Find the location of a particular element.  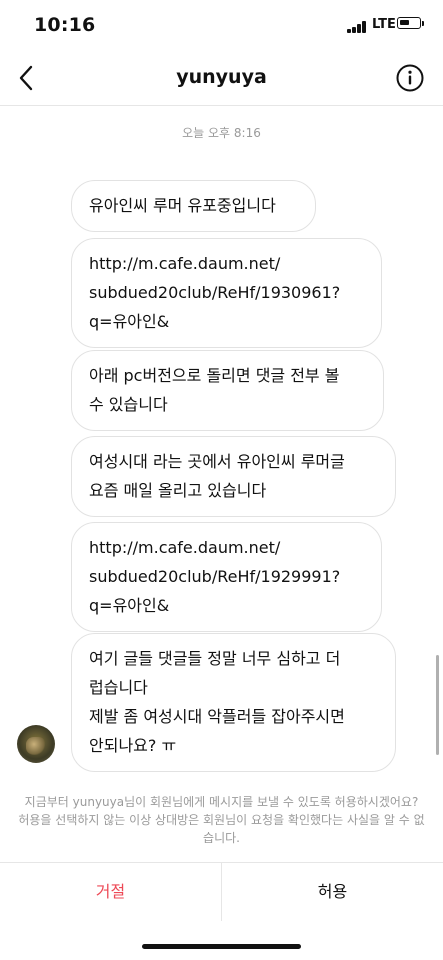

home-indicator is located at coordinates (221, 946).